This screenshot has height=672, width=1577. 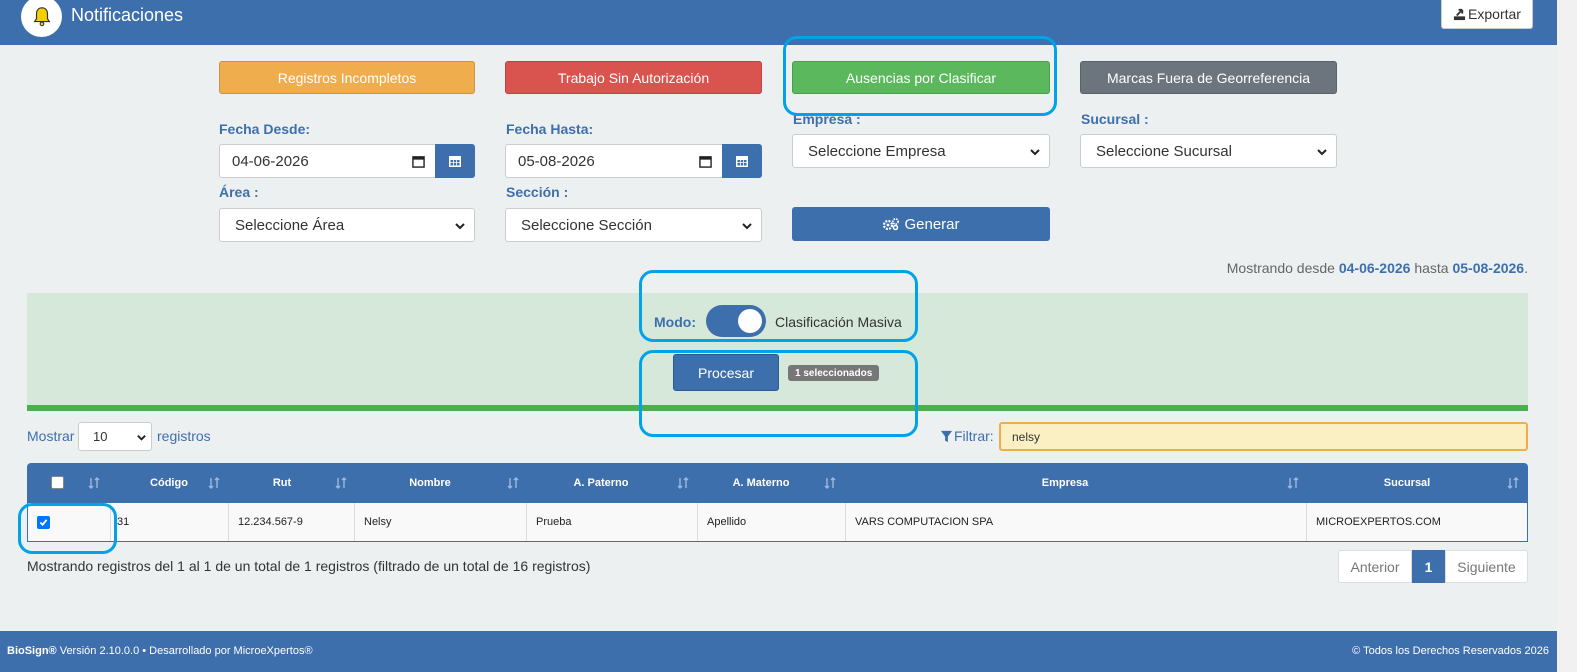 What do you see at coordinates (778, 22) in the screenshot?
I see `top-header: Notificaciones` at bounding box center [778, 22].